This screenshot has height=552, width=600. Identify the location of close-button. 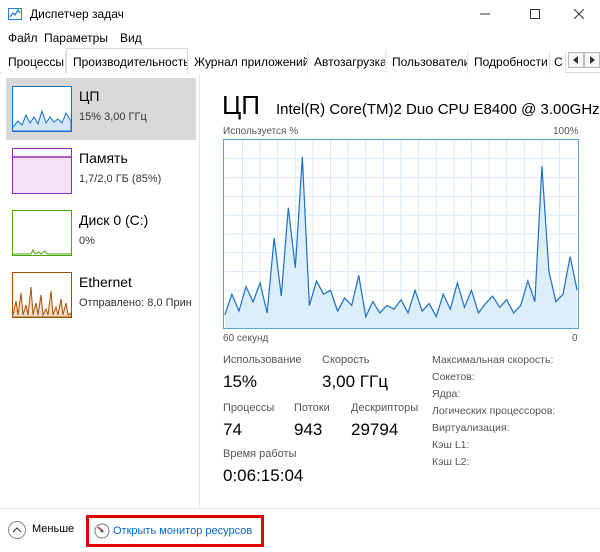
(578, 14).